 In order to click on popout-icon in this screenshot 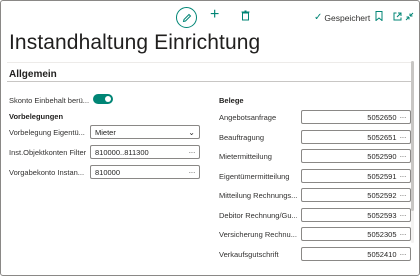, I will do `click(397, 16)`.